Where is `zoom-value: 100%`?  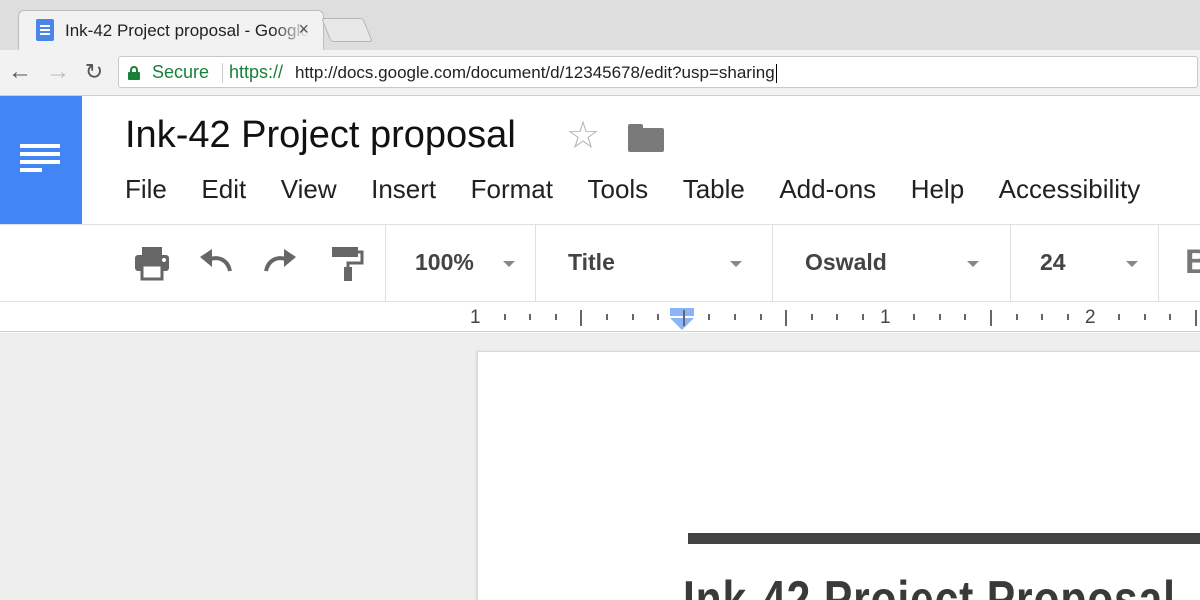
zoom-value: 100% is located at coordinates (444, 262).